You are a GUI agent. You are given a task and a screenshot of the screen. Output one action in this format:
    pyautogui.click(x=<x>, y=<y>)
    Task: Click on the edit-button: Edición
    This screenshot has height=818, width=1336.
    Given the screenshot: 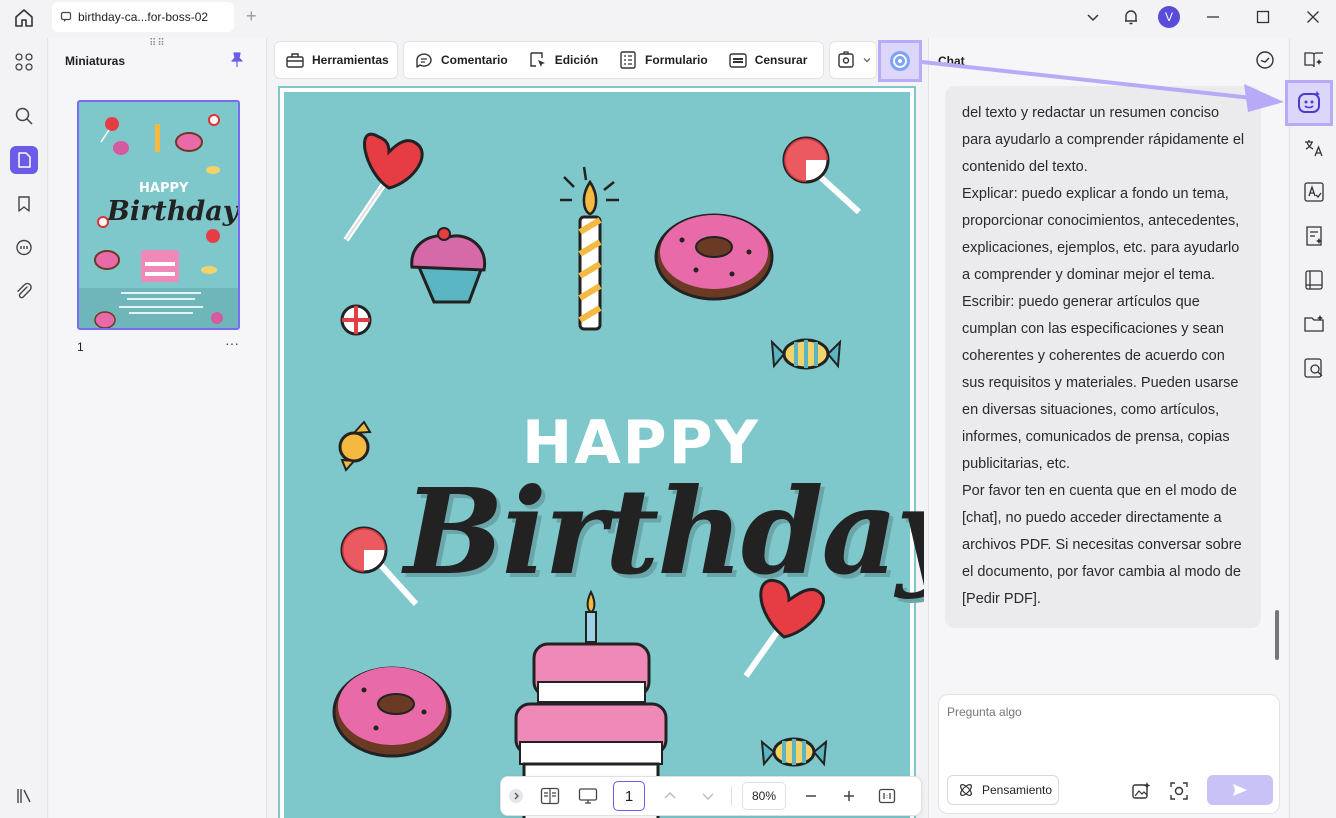 What is the action you would take?
    pyautogui.click(x=563, y=60)
    